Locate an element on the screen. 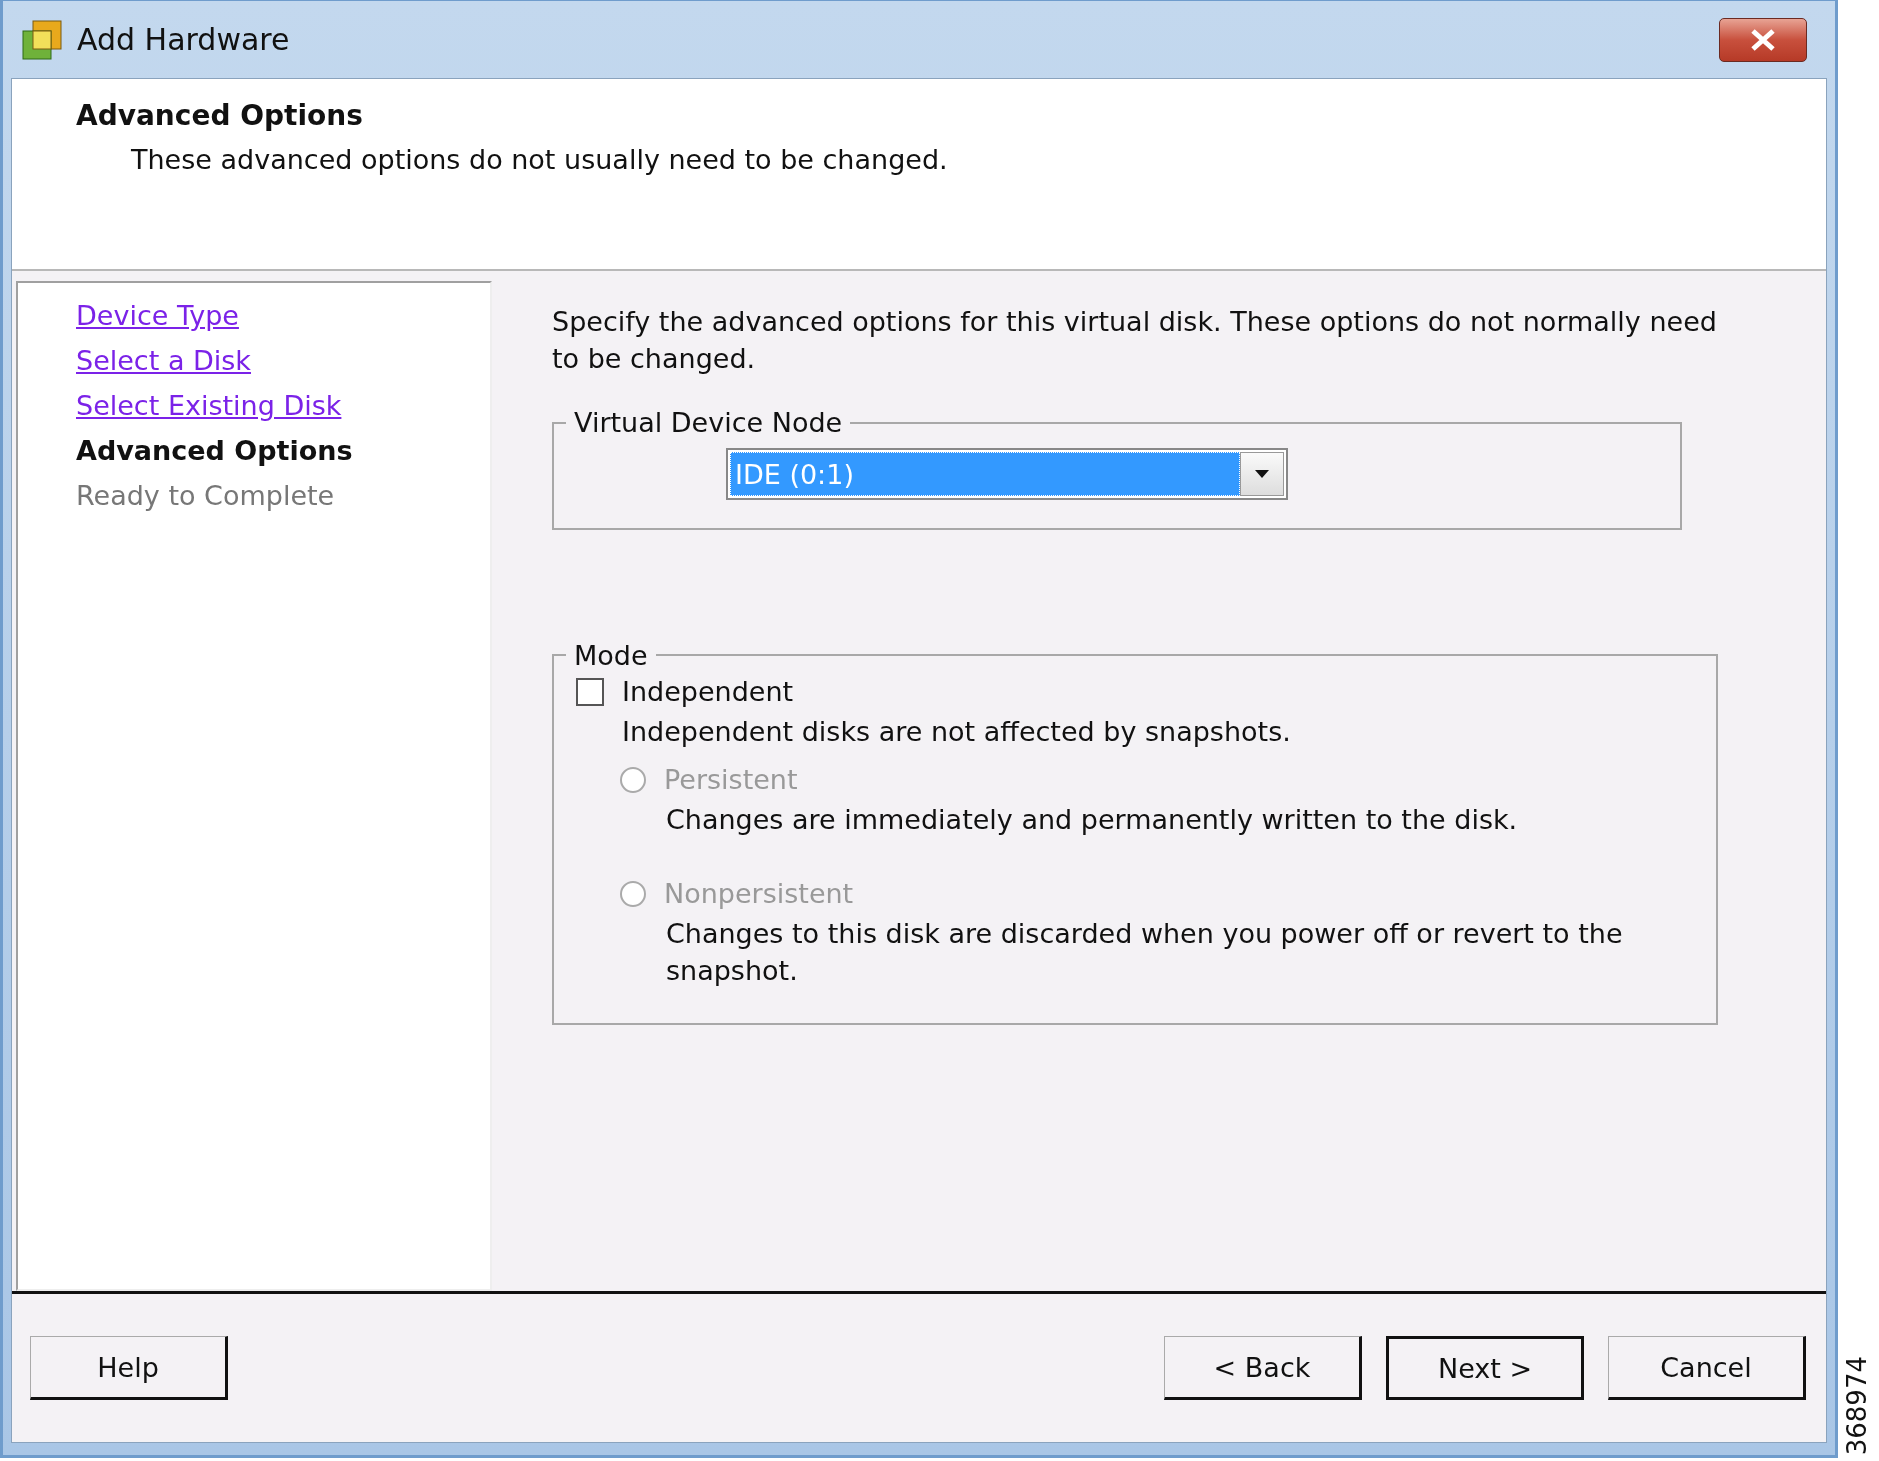 This screenshot has height=1461, width=1879. window-title: Add Hardware is located at coordinates (184, 39).